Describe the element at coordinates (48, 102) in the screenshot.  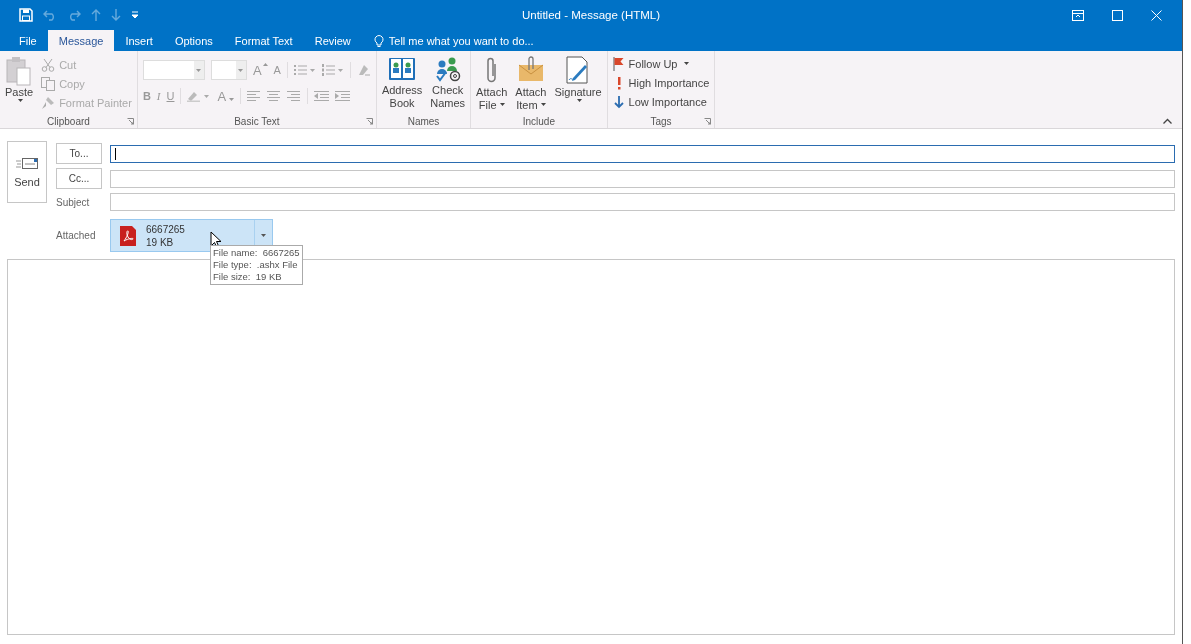
I see `paintbrush-icon` at that location.